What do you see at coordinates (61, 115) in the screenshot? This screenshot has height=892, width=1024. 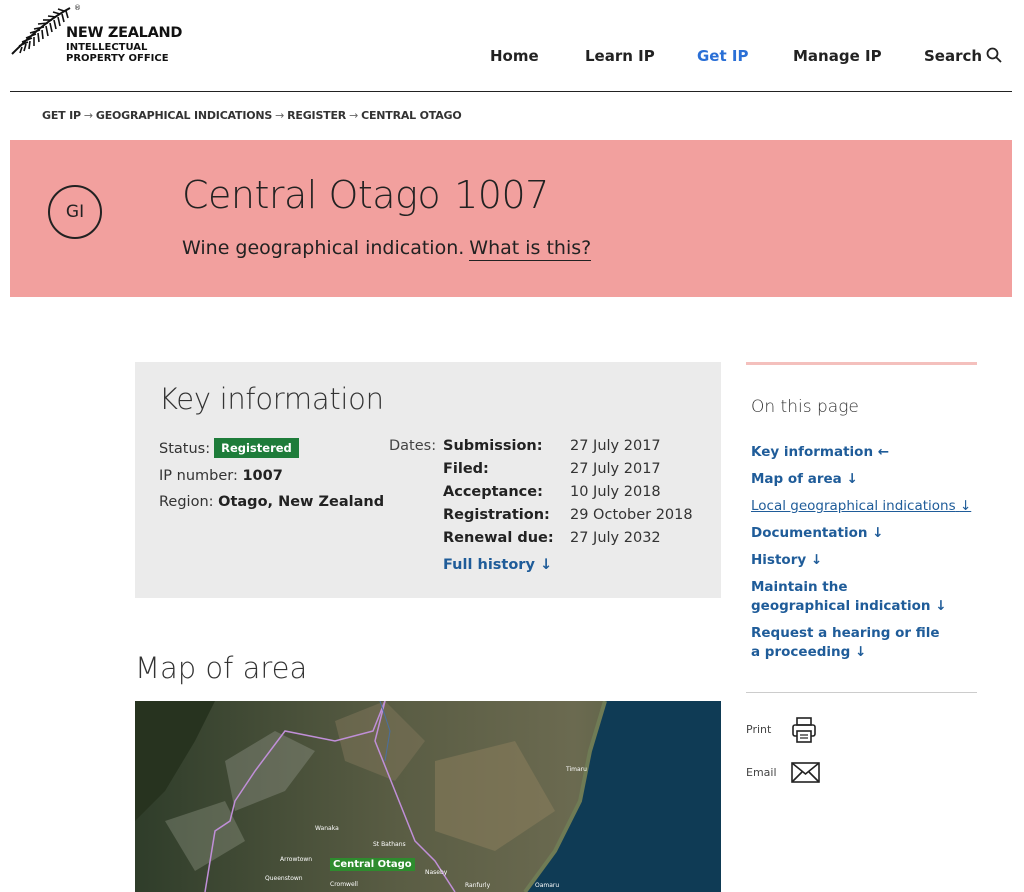 I see `breadcrumb-get-ip: GET IP` at bounding box center [61, 115].